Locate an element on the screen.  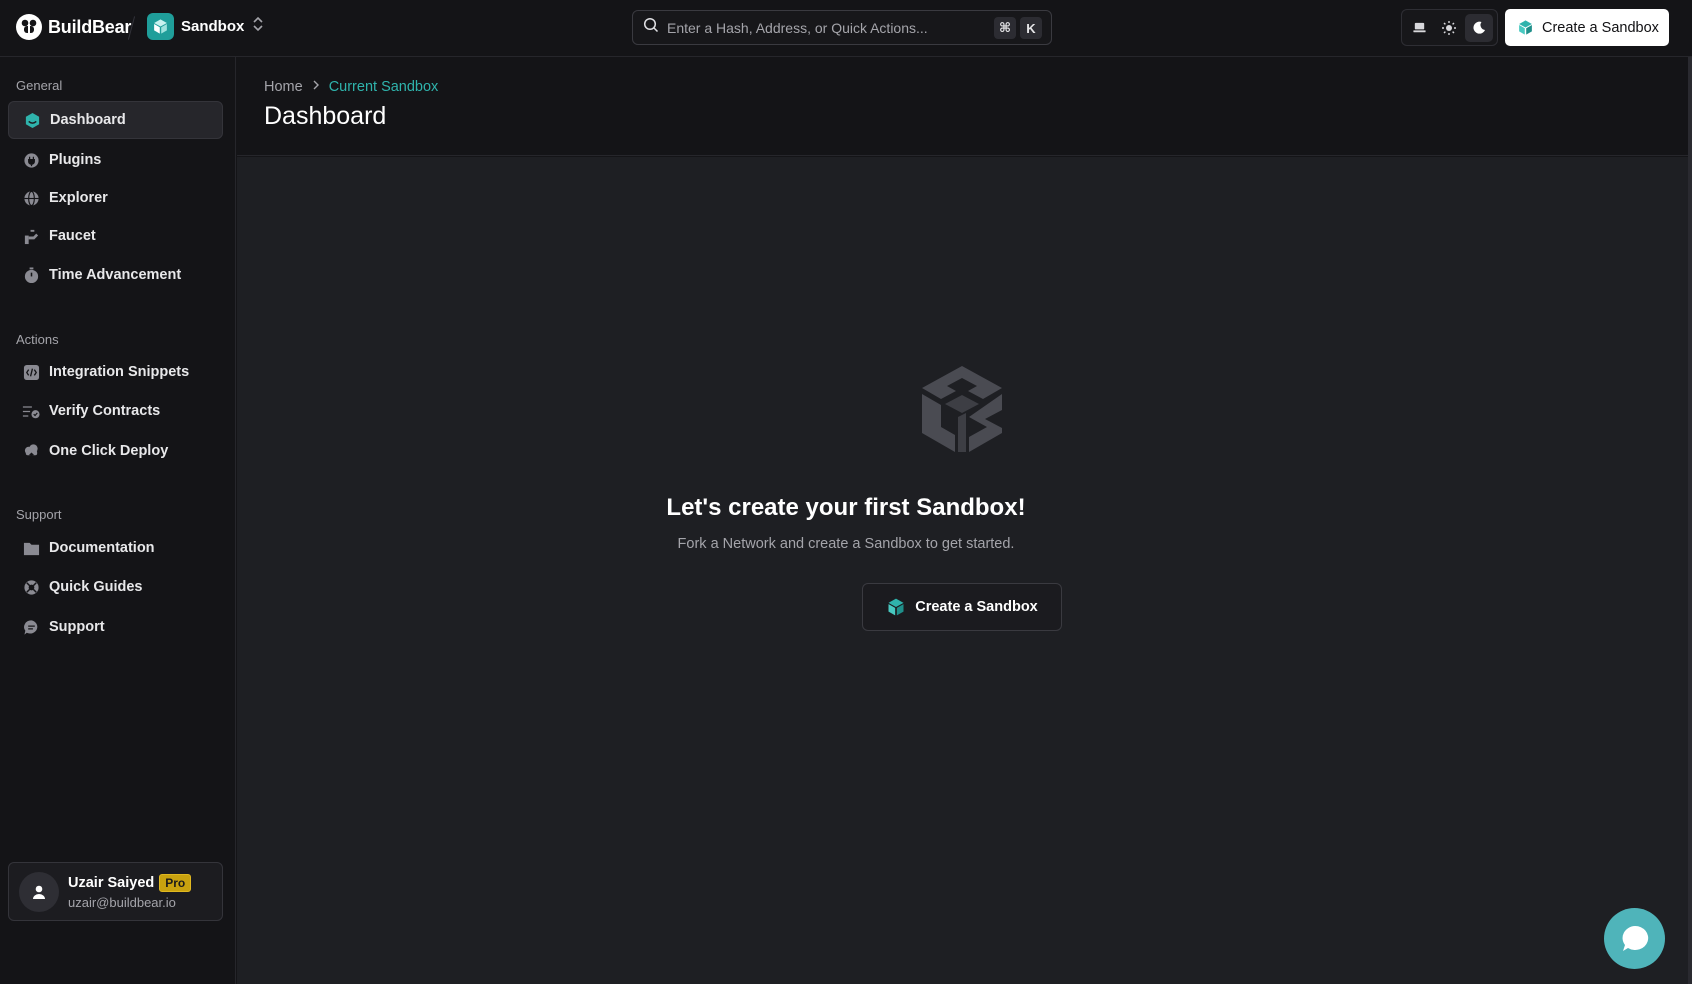
sidebar-item-verify-contracts: Verify Contracts is located at coordinates (115, 411).